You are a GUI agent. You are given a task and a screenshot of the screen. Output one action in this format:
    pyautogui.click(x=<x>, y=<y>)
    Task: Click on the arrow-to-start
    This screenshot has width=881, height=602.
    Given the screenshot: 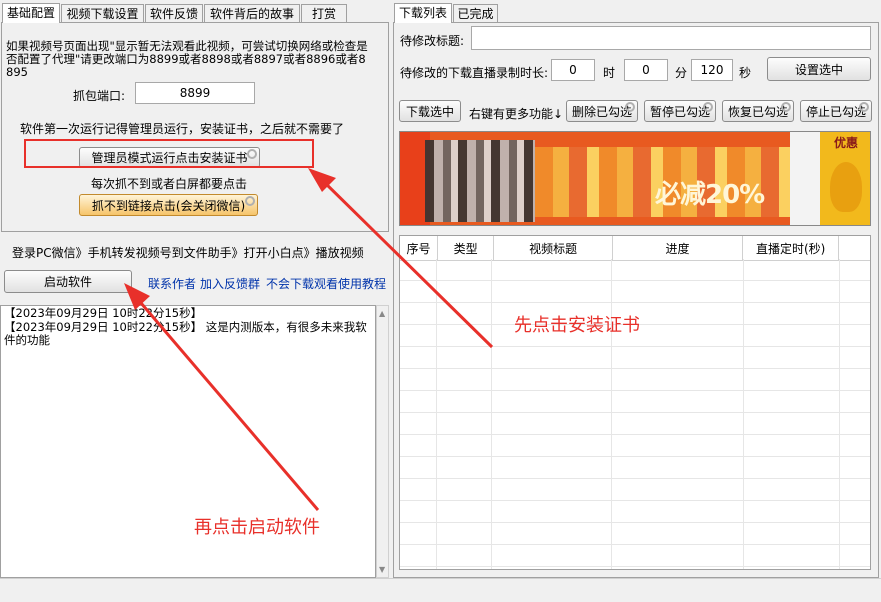 What is the action you would take?
    pyautogui.click(x=226, y=403)
    